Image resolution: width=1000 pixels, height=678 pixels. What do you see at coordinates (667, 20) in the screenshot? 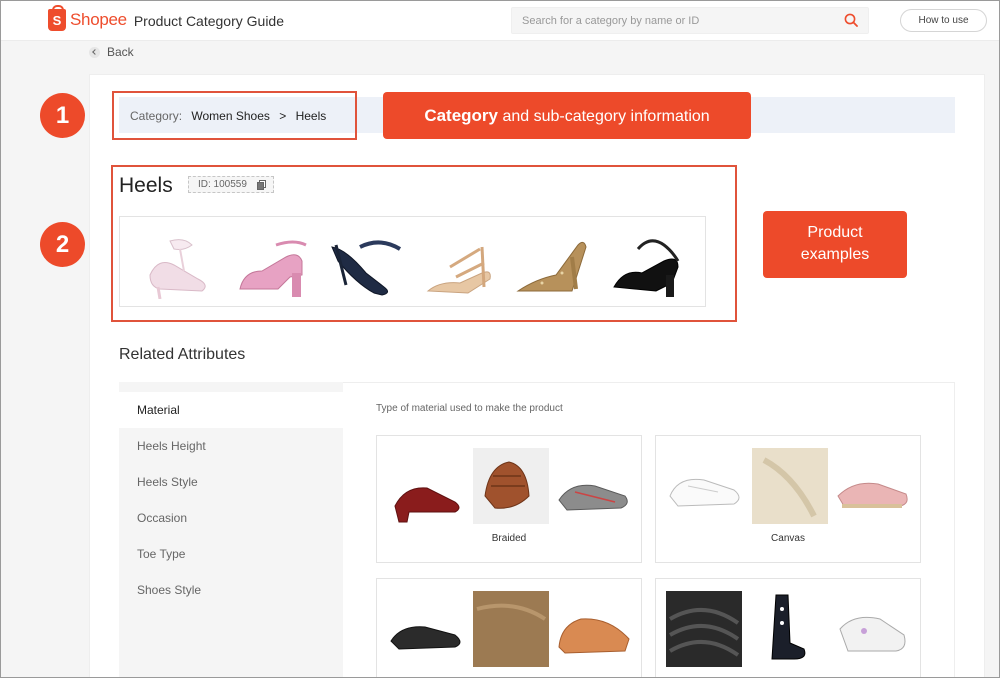
I see `search-input` at bounding box center [667, 20].